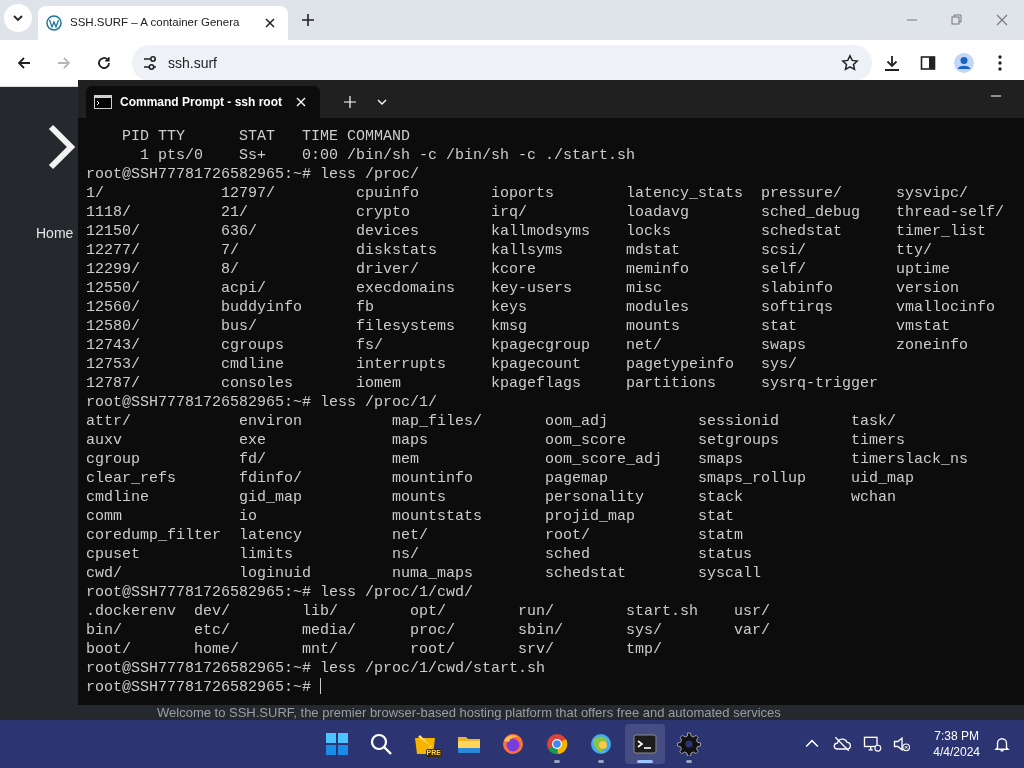  Describe the element at coordinates (536, 649) in the screenshot. I see `file-entry: srv/` at that location.